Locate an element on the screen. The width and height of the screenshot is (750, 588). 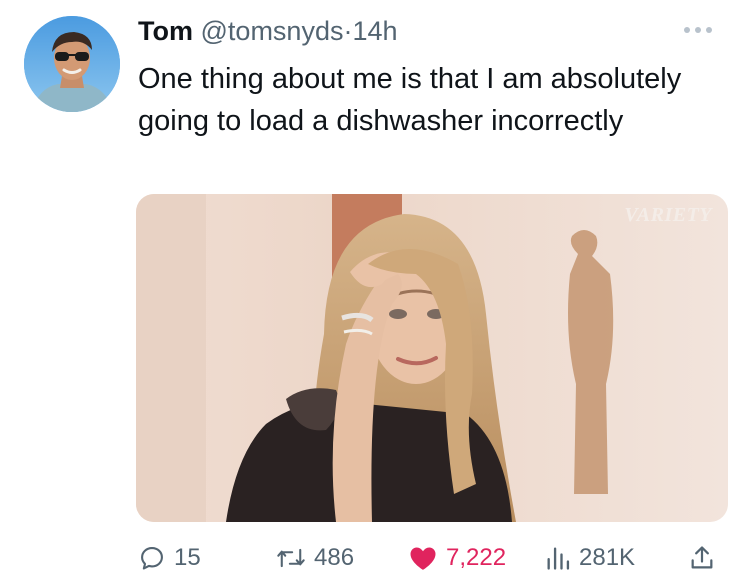
share-icon is located at coordinates (702, 557).